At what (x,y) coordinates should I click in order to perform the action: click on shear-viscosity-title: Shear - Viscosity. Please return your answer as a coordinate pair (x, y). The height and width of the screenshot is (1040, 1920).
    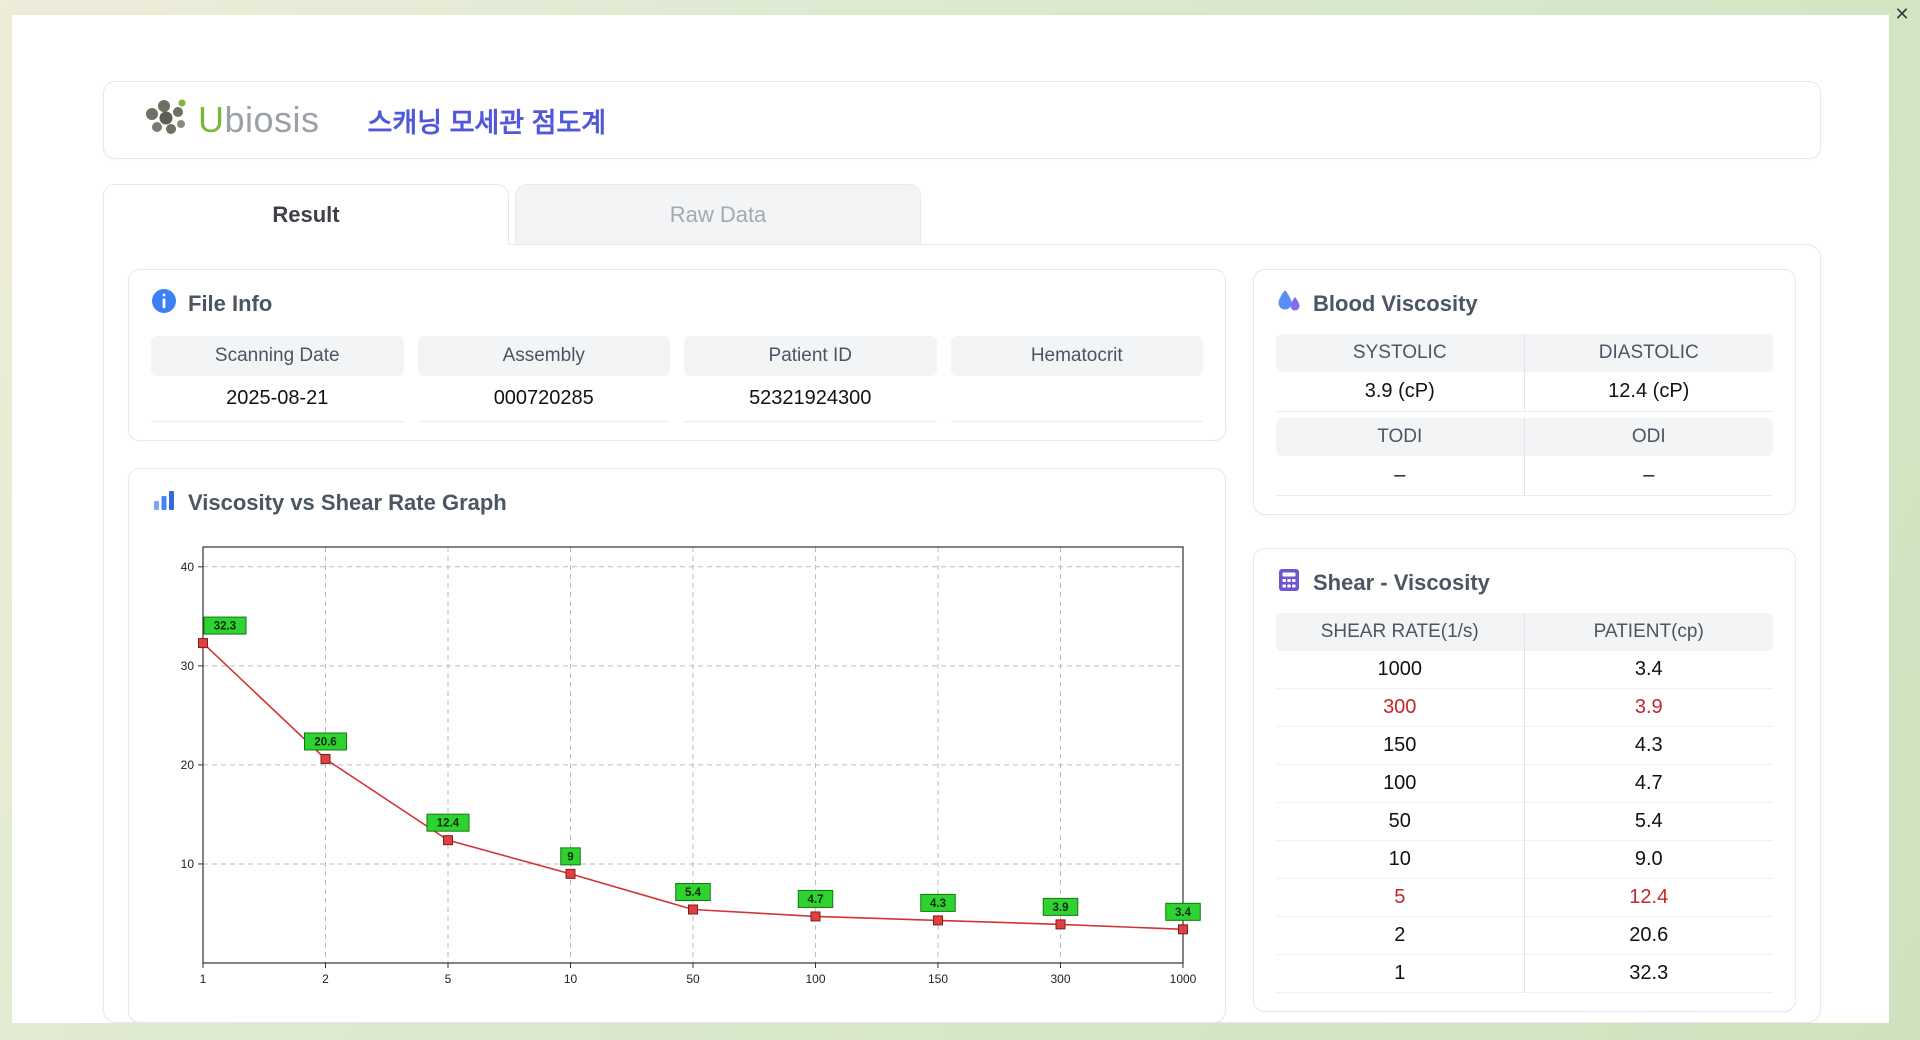
    Looking at the image, I should click on (1401, 582).